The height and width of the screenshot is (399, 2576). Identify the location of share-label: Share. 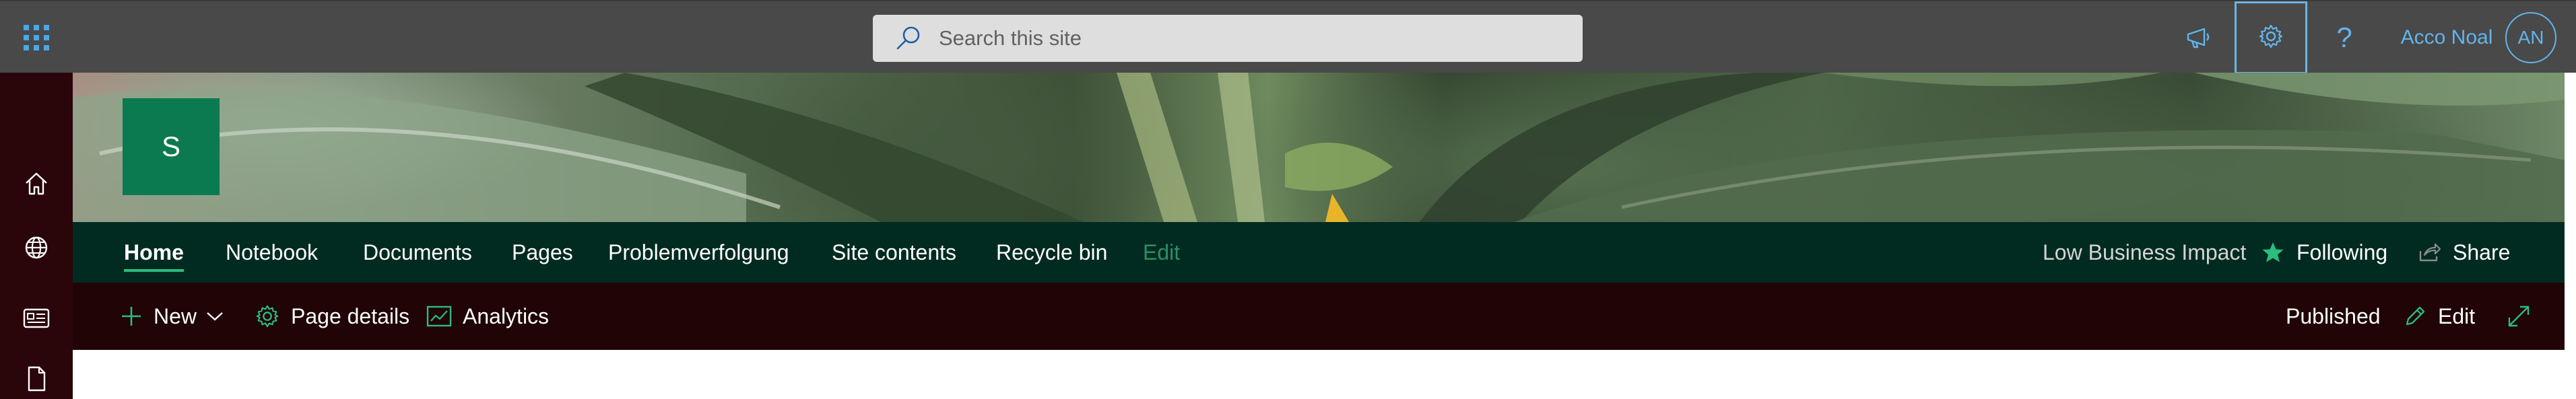
(2482, 252).